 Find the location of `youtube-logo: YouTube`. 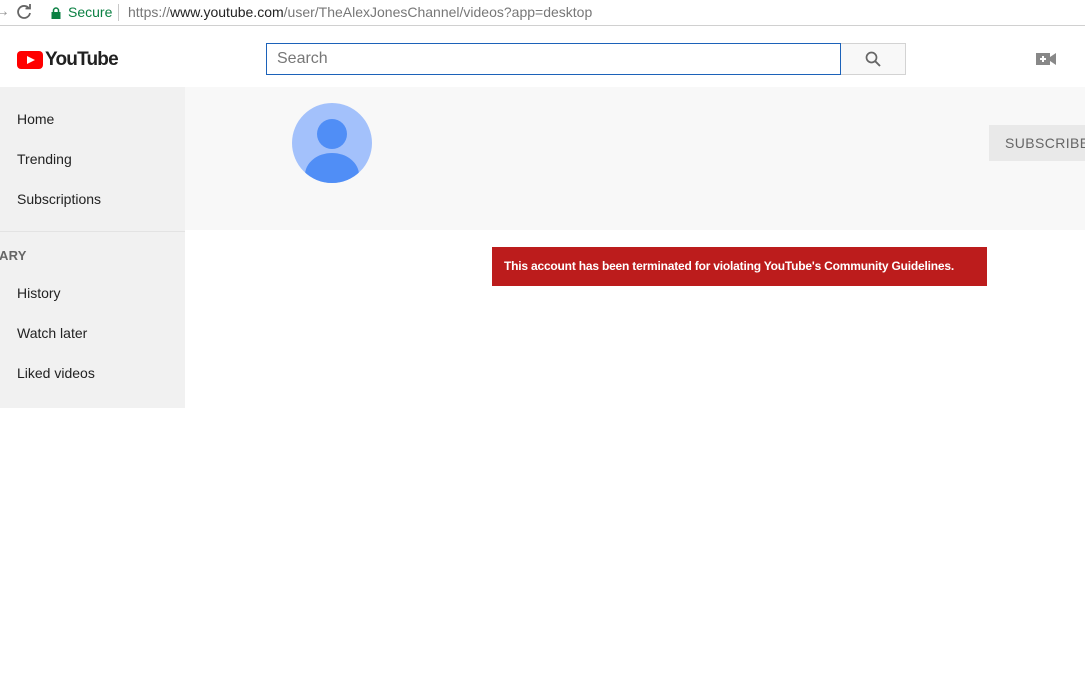

youtube-logo: YouTube is located at coordinates (68, 59).